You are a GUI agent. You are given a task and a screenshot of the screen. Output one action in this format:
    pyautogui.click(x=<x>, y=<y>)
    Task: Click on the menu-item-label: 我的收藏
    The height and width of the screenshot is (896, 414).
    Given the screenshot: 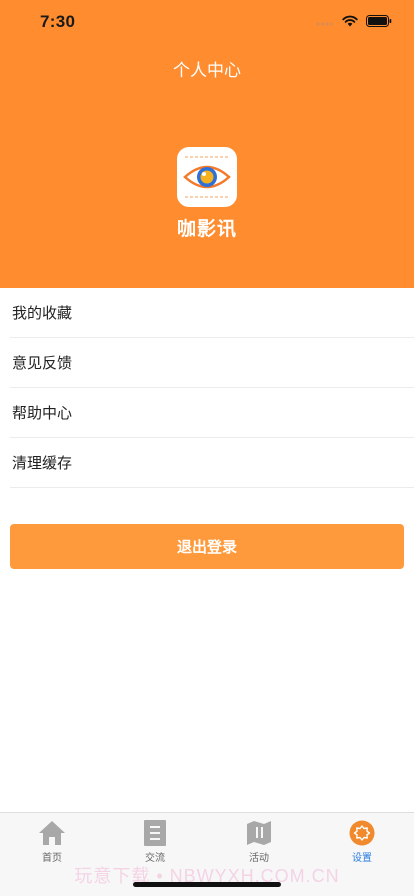 What is the action you would take?
    pyautogui.click(x=42, y=313)
    